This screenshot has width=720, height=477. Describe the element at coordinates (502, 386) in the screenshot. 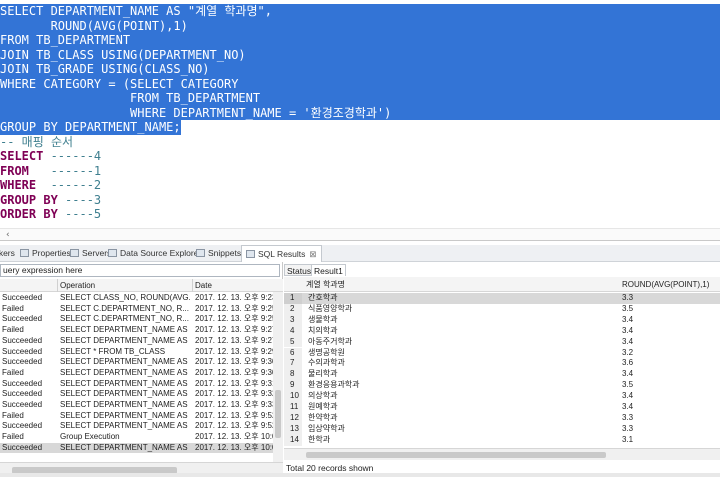

I see `result-row: 9 환경응용과학과 3.5` at that location.